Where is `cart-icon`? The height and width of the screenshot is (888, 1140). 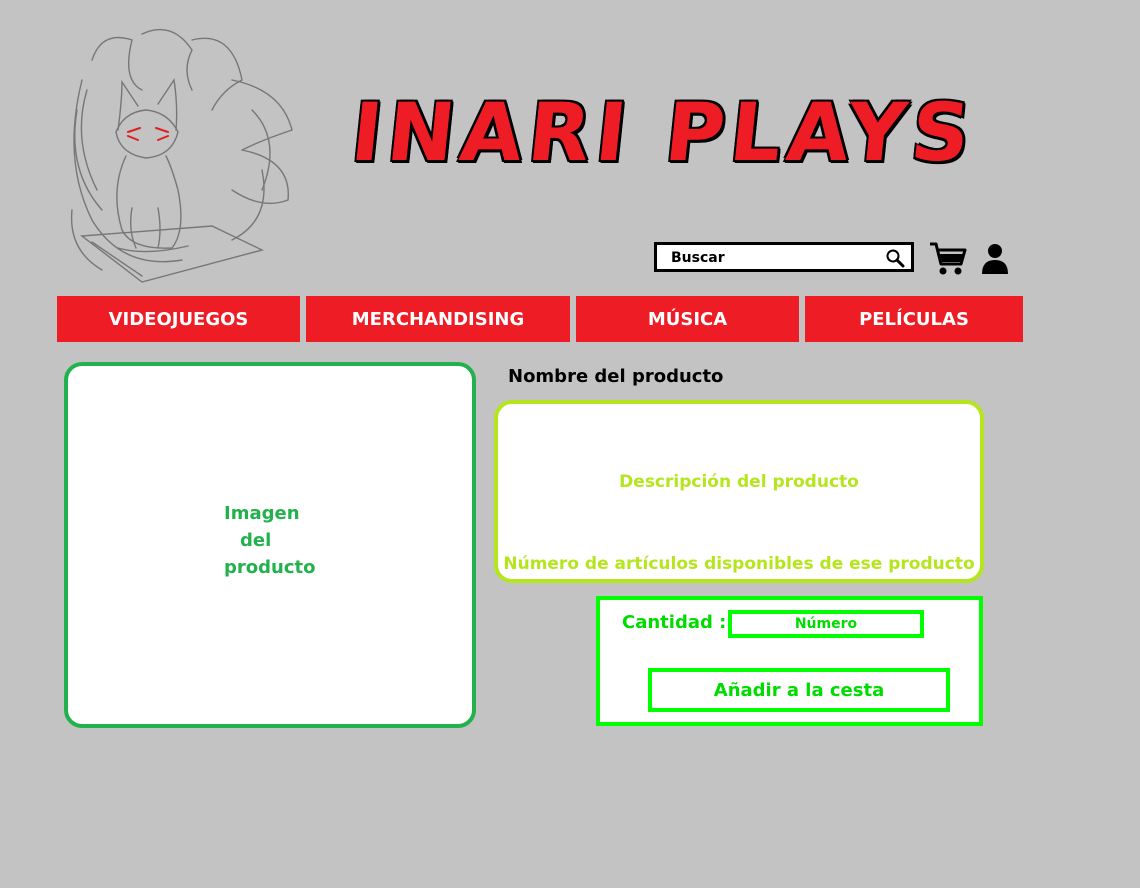
cart-icon is located at coordinates (948, 259).